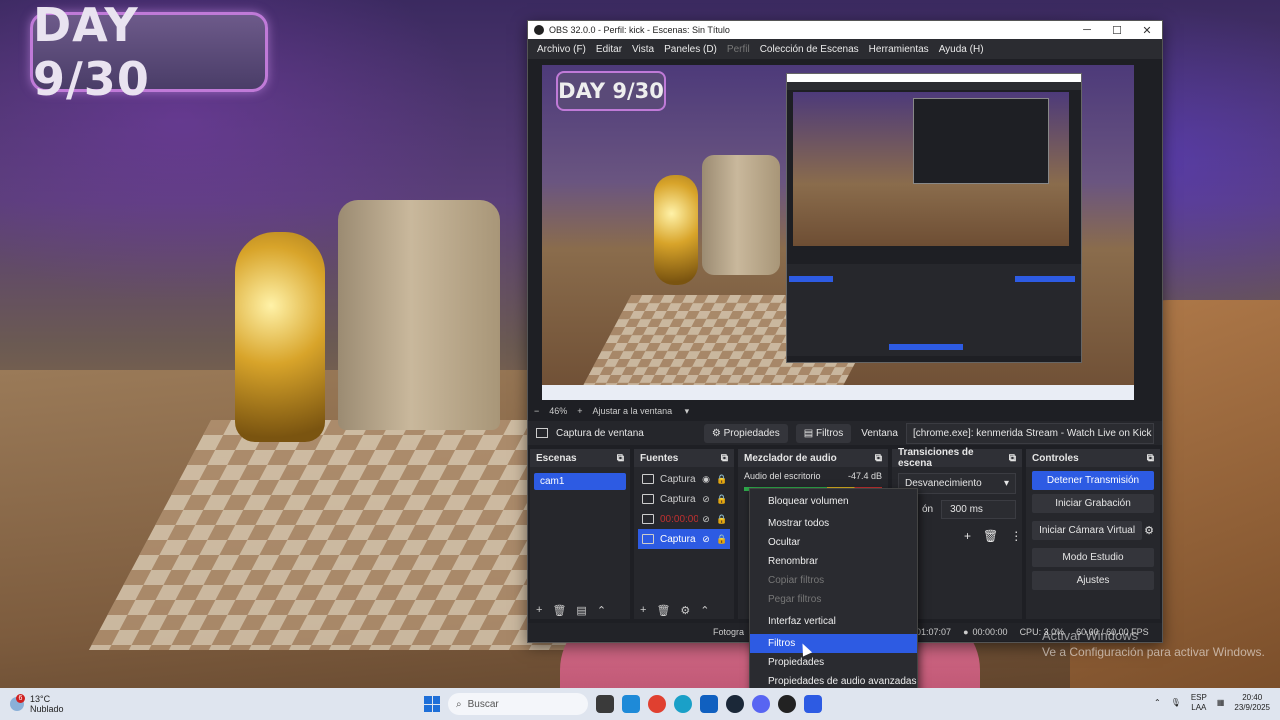 The image size is (1280, 720). Describe the element at coordinates (37, 704) in the screenshot. I see `weather-widget: 6 13°C Nublado` at that location.